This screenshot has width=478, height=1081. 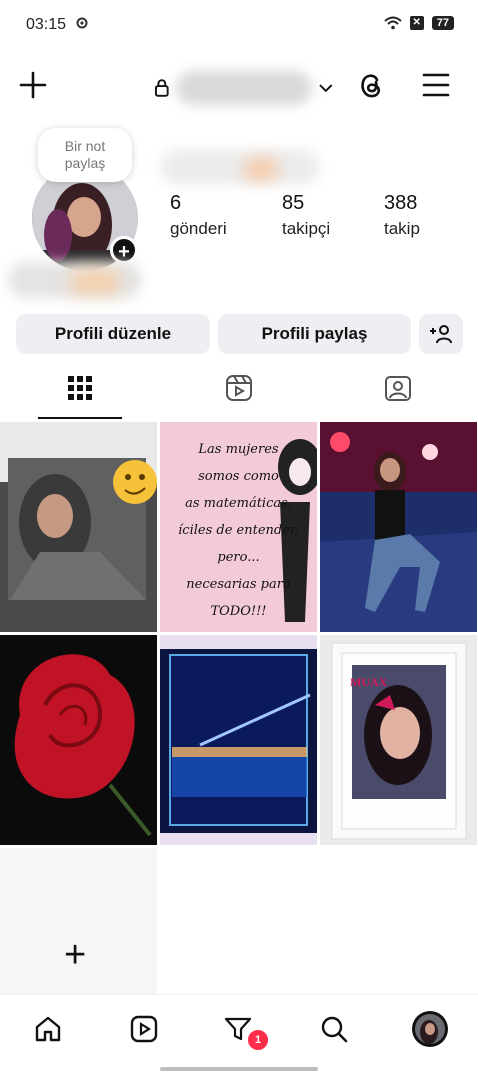 I want to click on profile-avatar, so click(x=430, y=1029).